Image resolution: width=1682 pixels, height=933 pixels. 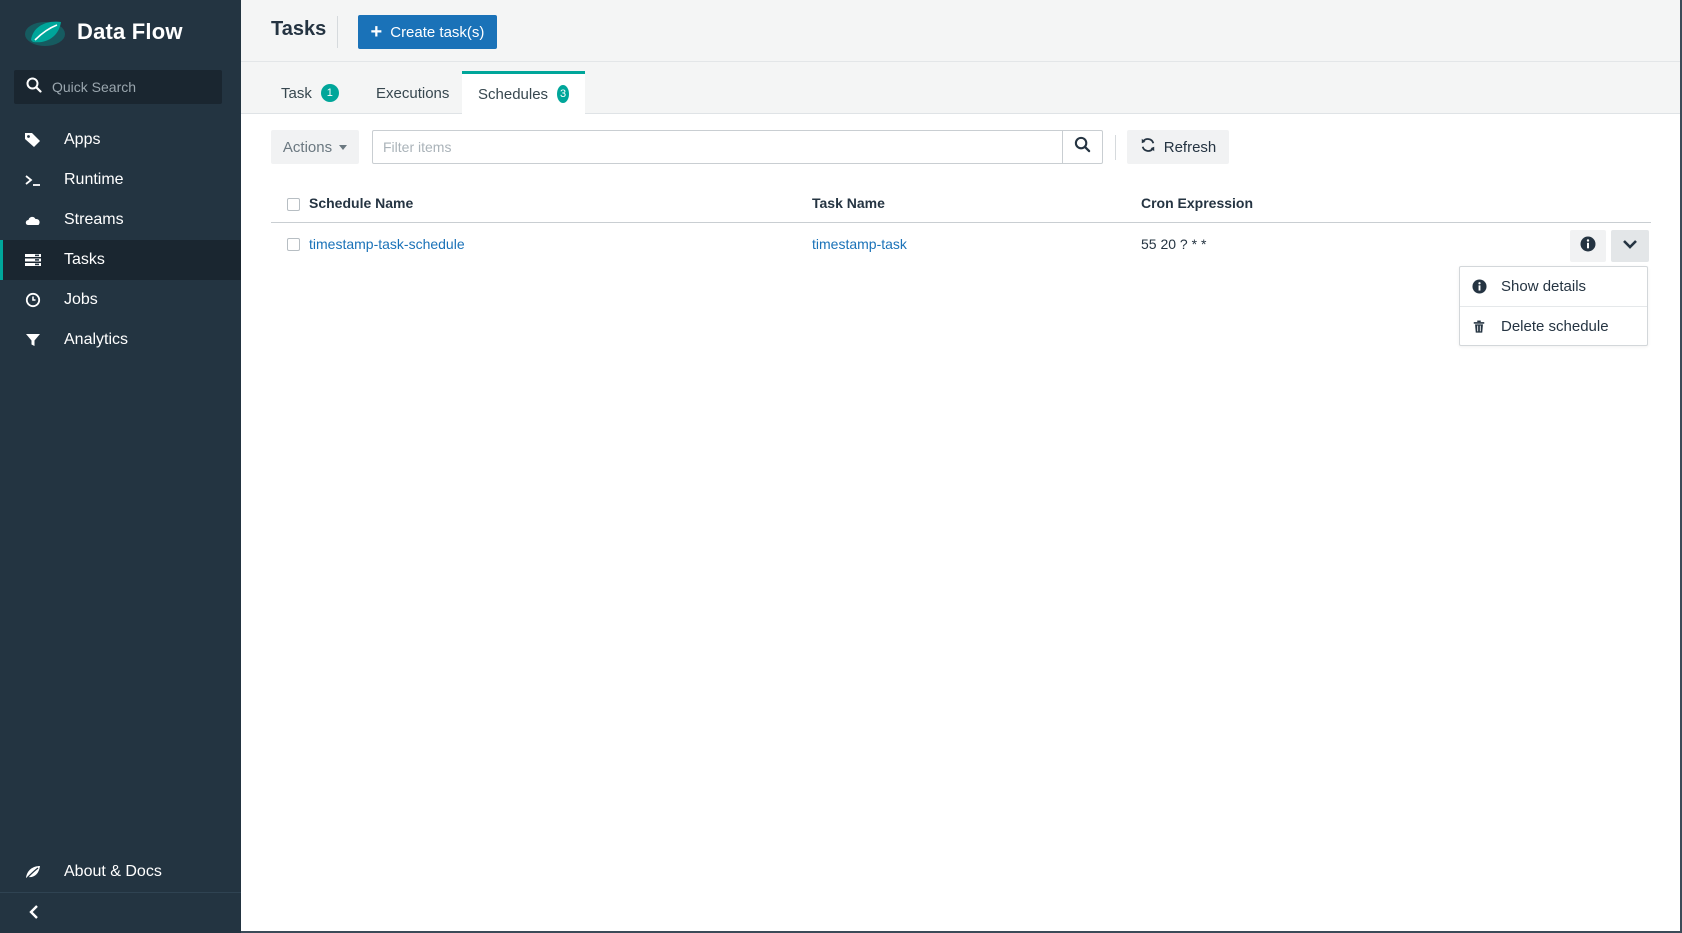 What do you see at coordinates (33, 300) in the screenshot?
I see `clock-icon` at bounding box center [33, 300].